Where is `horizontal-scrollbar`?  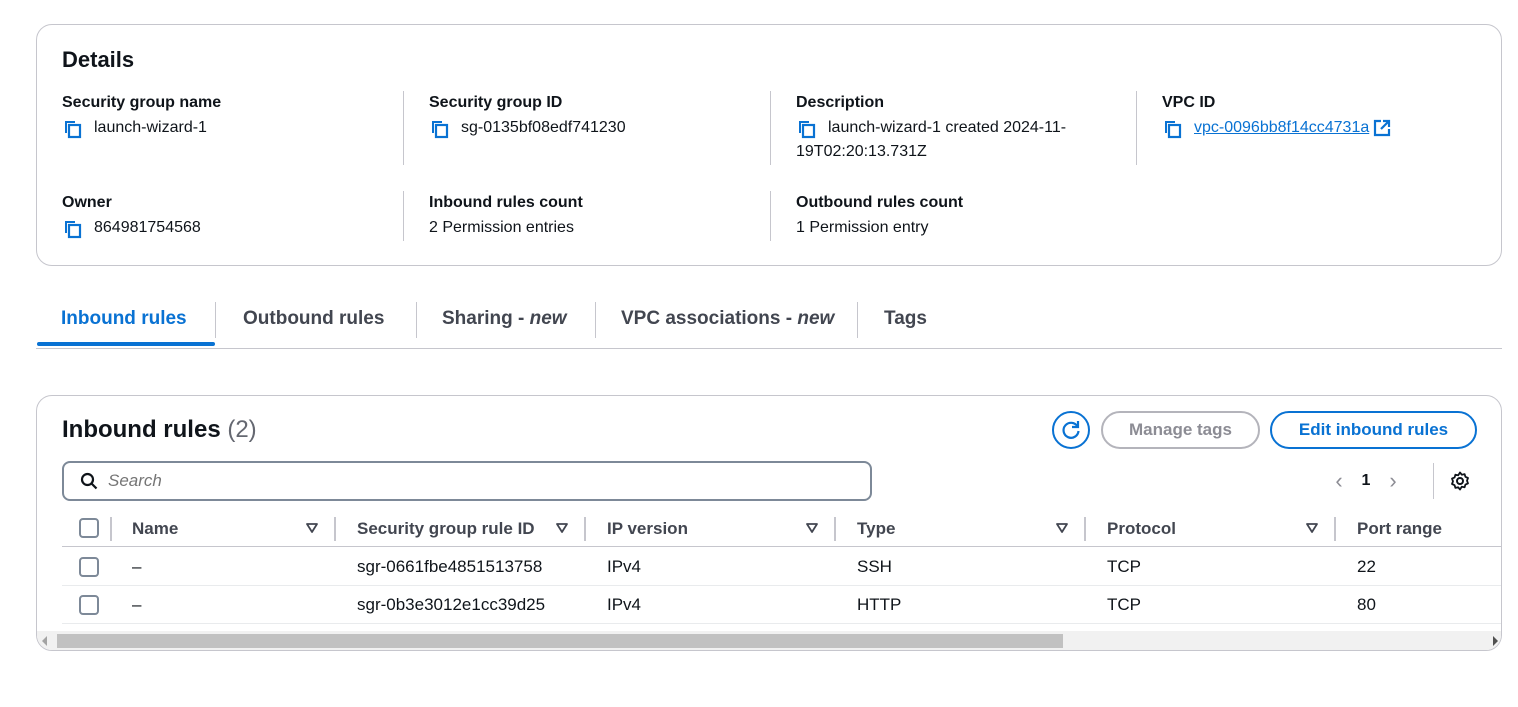 horizontal-scrollbar is located at coordinates (769, 640).